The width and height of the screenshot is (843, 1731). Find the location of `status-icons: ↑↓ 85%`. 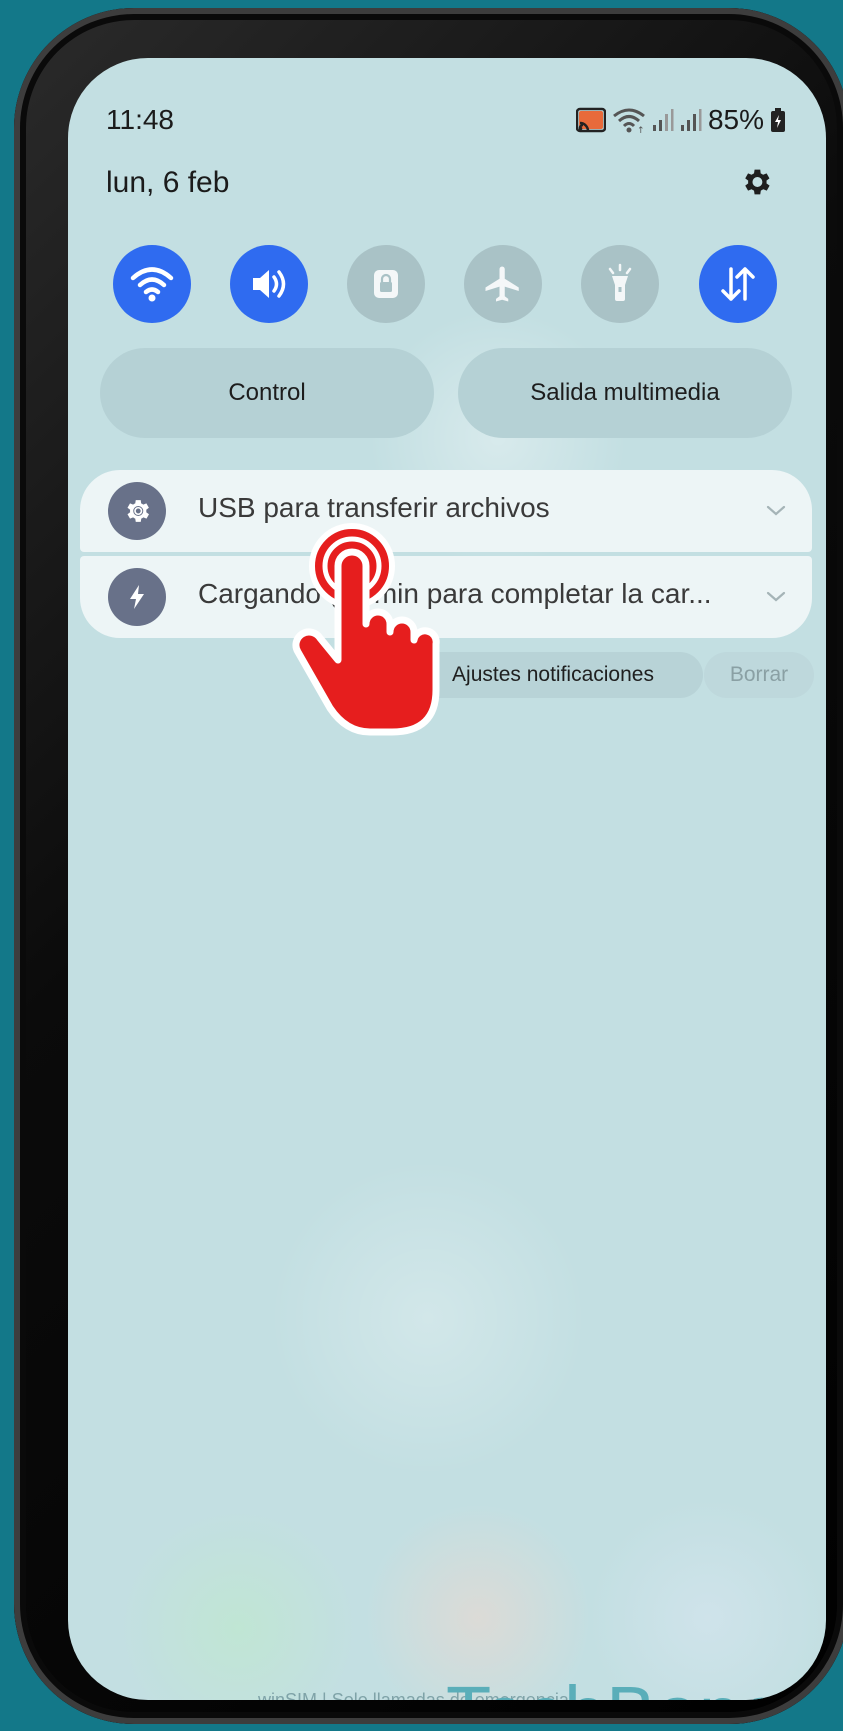

status-icons: ↑↓ 85% is located at coordinates (680, 120).